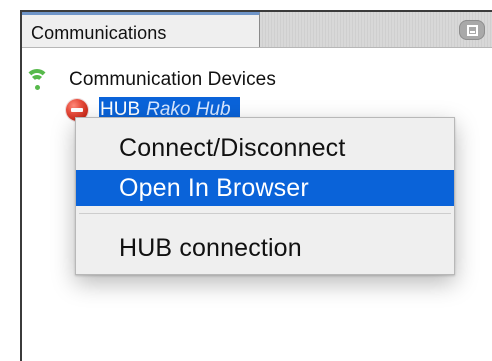 This screenshot has width=492, height=361. What do you see at coordinates (172, 79) in the screenshot?
I see `tree-root-label: Communication Devices` at bounding box center [172, 79].